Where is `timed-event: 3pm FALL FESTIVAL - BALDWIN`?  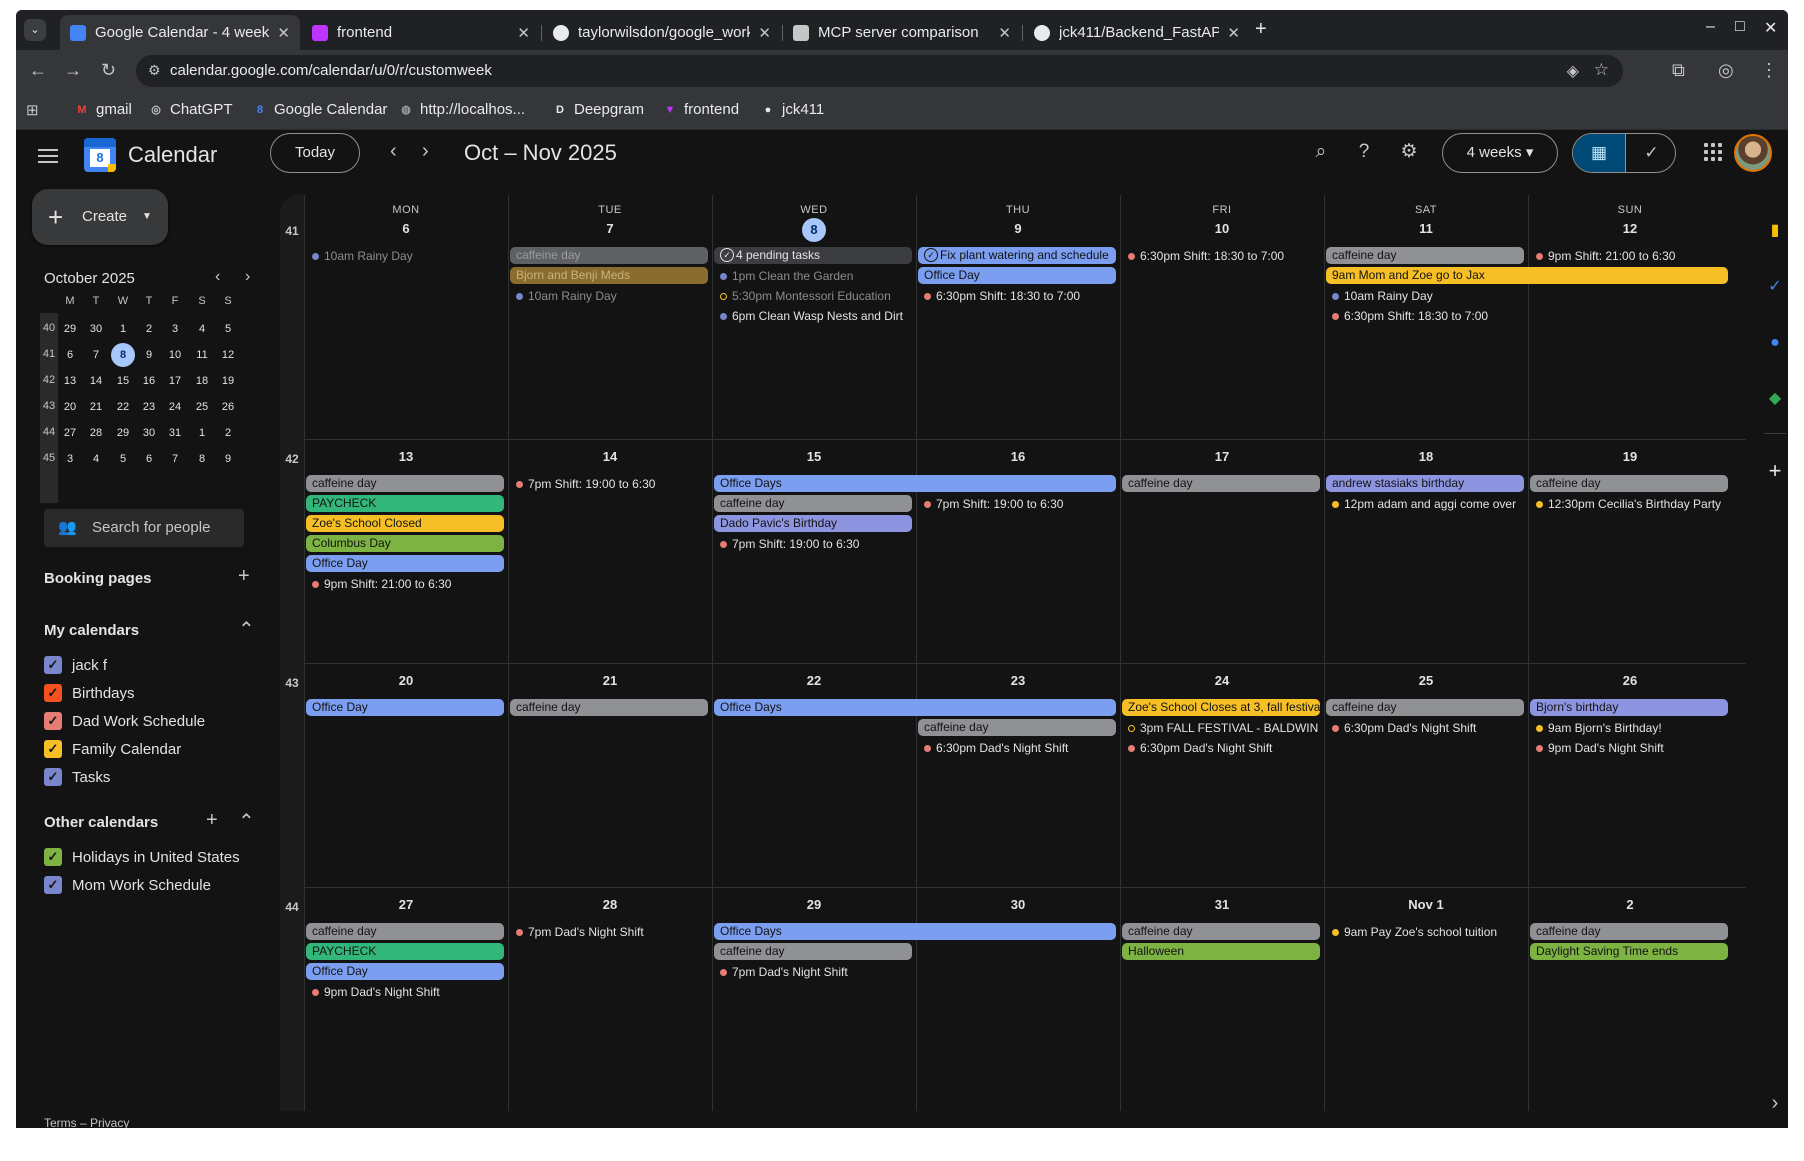 timed-event: 3pm FALL FESTIVAL - BALDWIN is located at coordinates (1221, 728).